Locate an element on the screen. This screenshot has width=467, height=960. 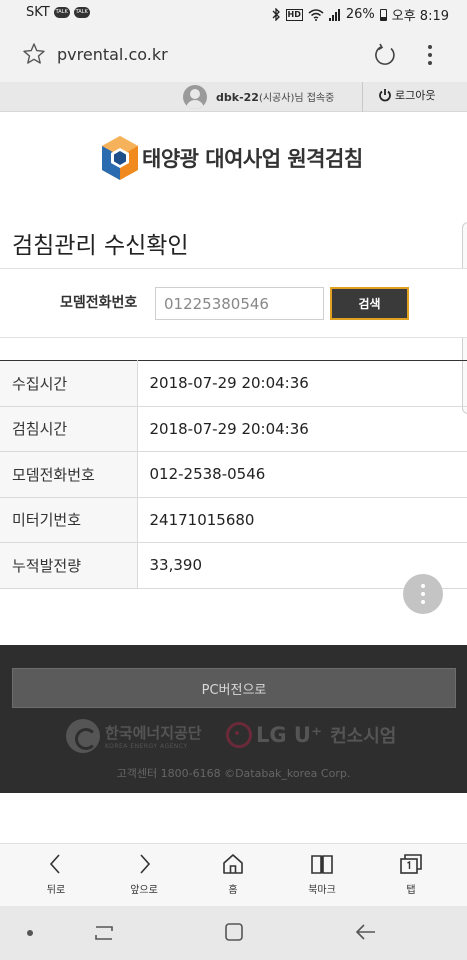
row-value: 012-2538-0546 is located at coordinates (302, 474).